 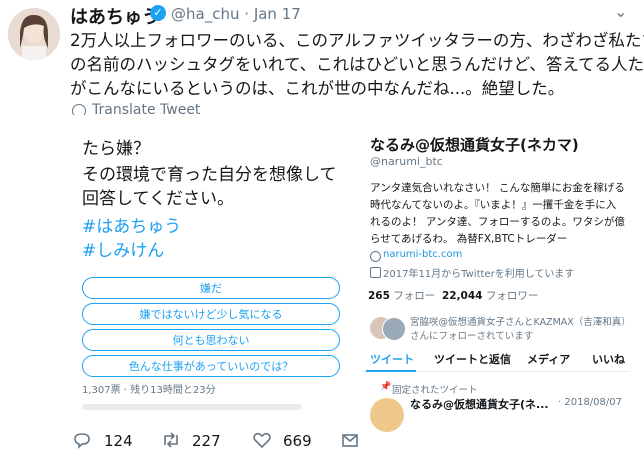 What do you see at coordinates (590, 402) in the screenshot?
I see `pinned-date: · 2018/08/07` at bounding box center [590, 402].